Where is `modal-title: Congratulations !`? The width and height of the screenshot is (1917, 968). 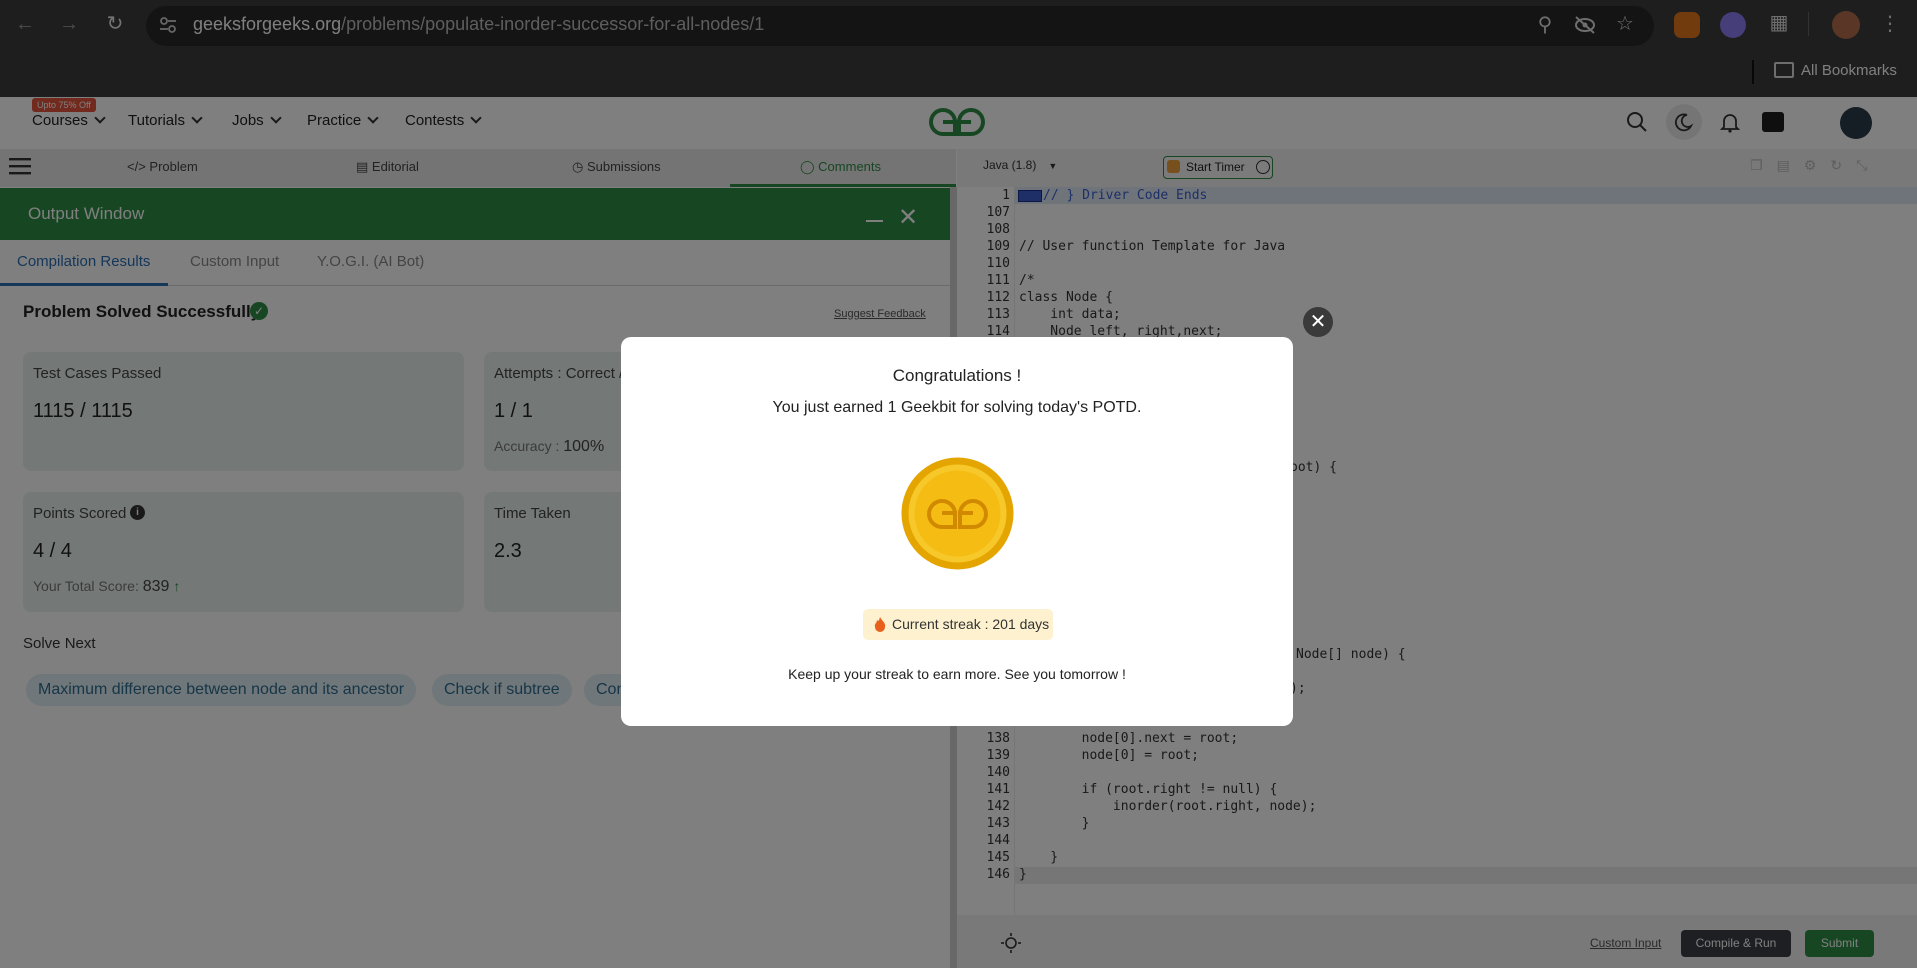
modal-title: Congratulations ! is located at coordinates (957, 375).